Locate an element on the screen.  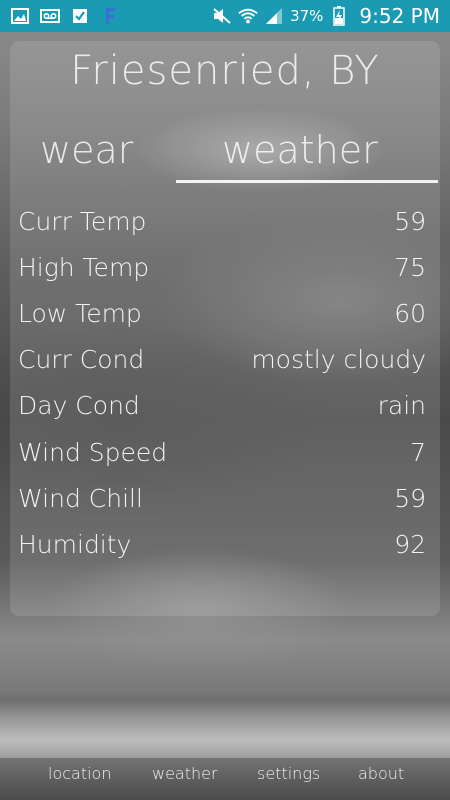
row-label: Curr Temp is located at coordinates (82, 221).